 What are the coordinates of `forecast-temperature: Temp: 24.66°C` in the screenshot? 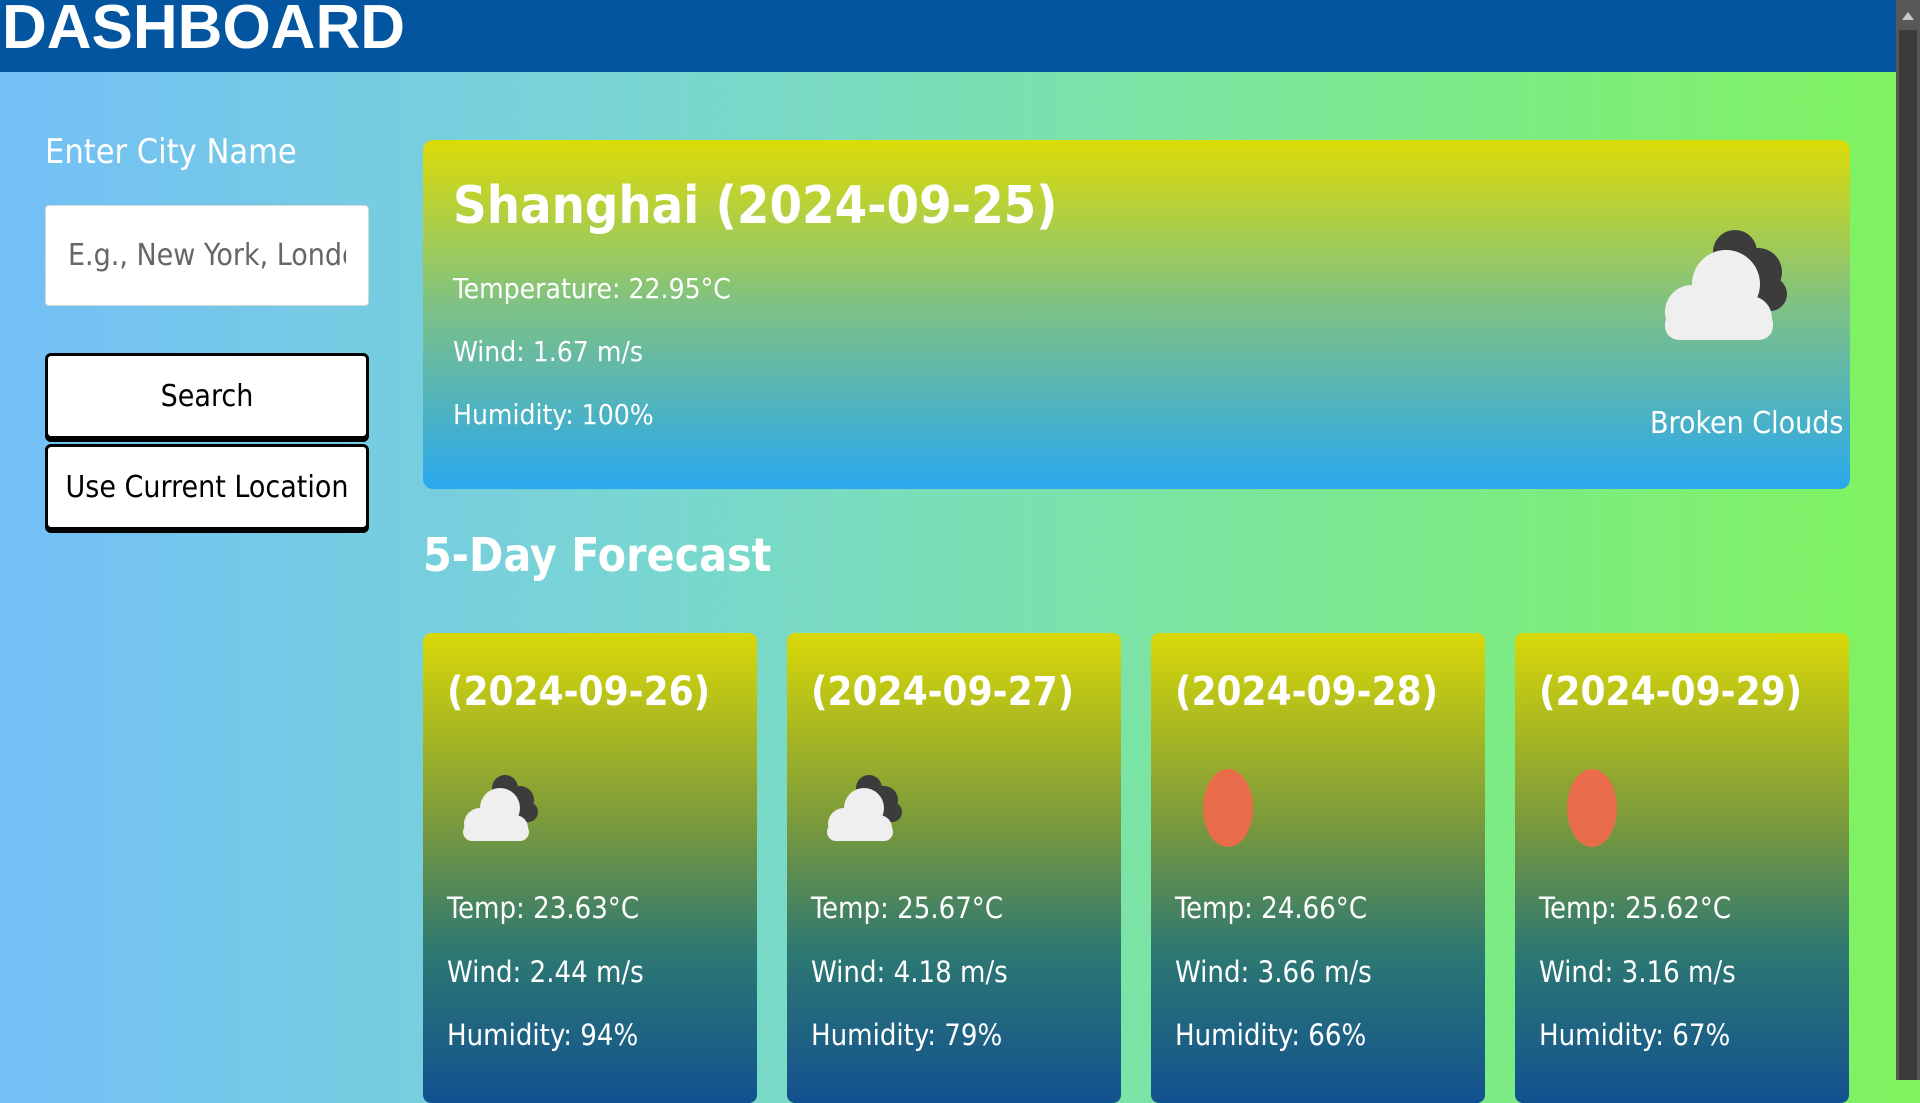 It's located at (1271, 908).